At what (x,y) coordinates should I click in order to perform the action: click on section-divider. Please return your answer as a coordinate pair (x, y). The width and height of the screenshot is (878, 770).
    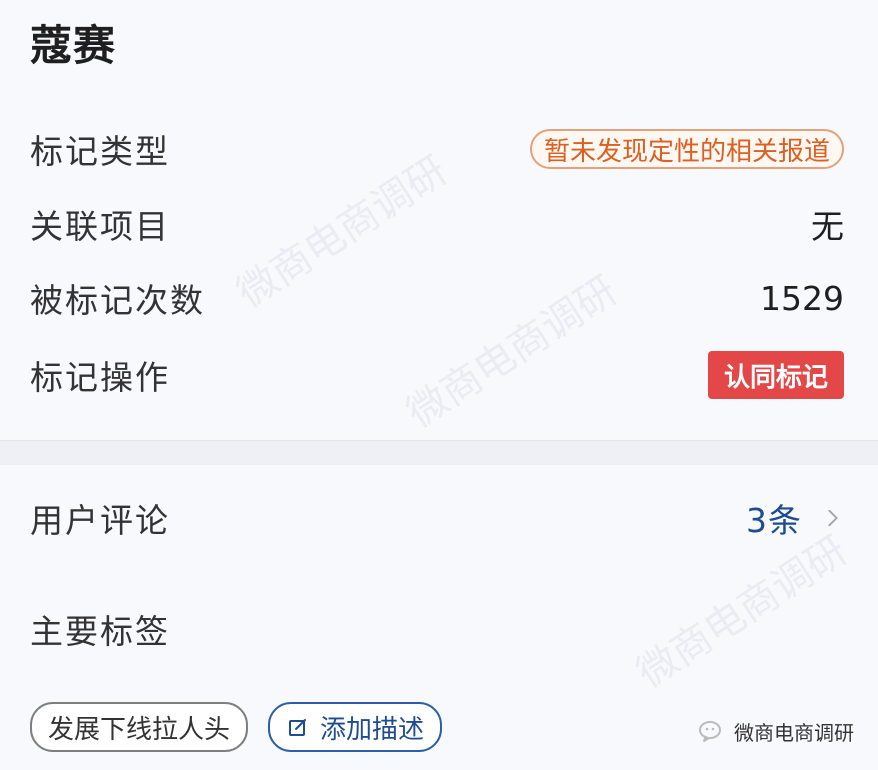
    Looking at the image, I should click on (439, 453).